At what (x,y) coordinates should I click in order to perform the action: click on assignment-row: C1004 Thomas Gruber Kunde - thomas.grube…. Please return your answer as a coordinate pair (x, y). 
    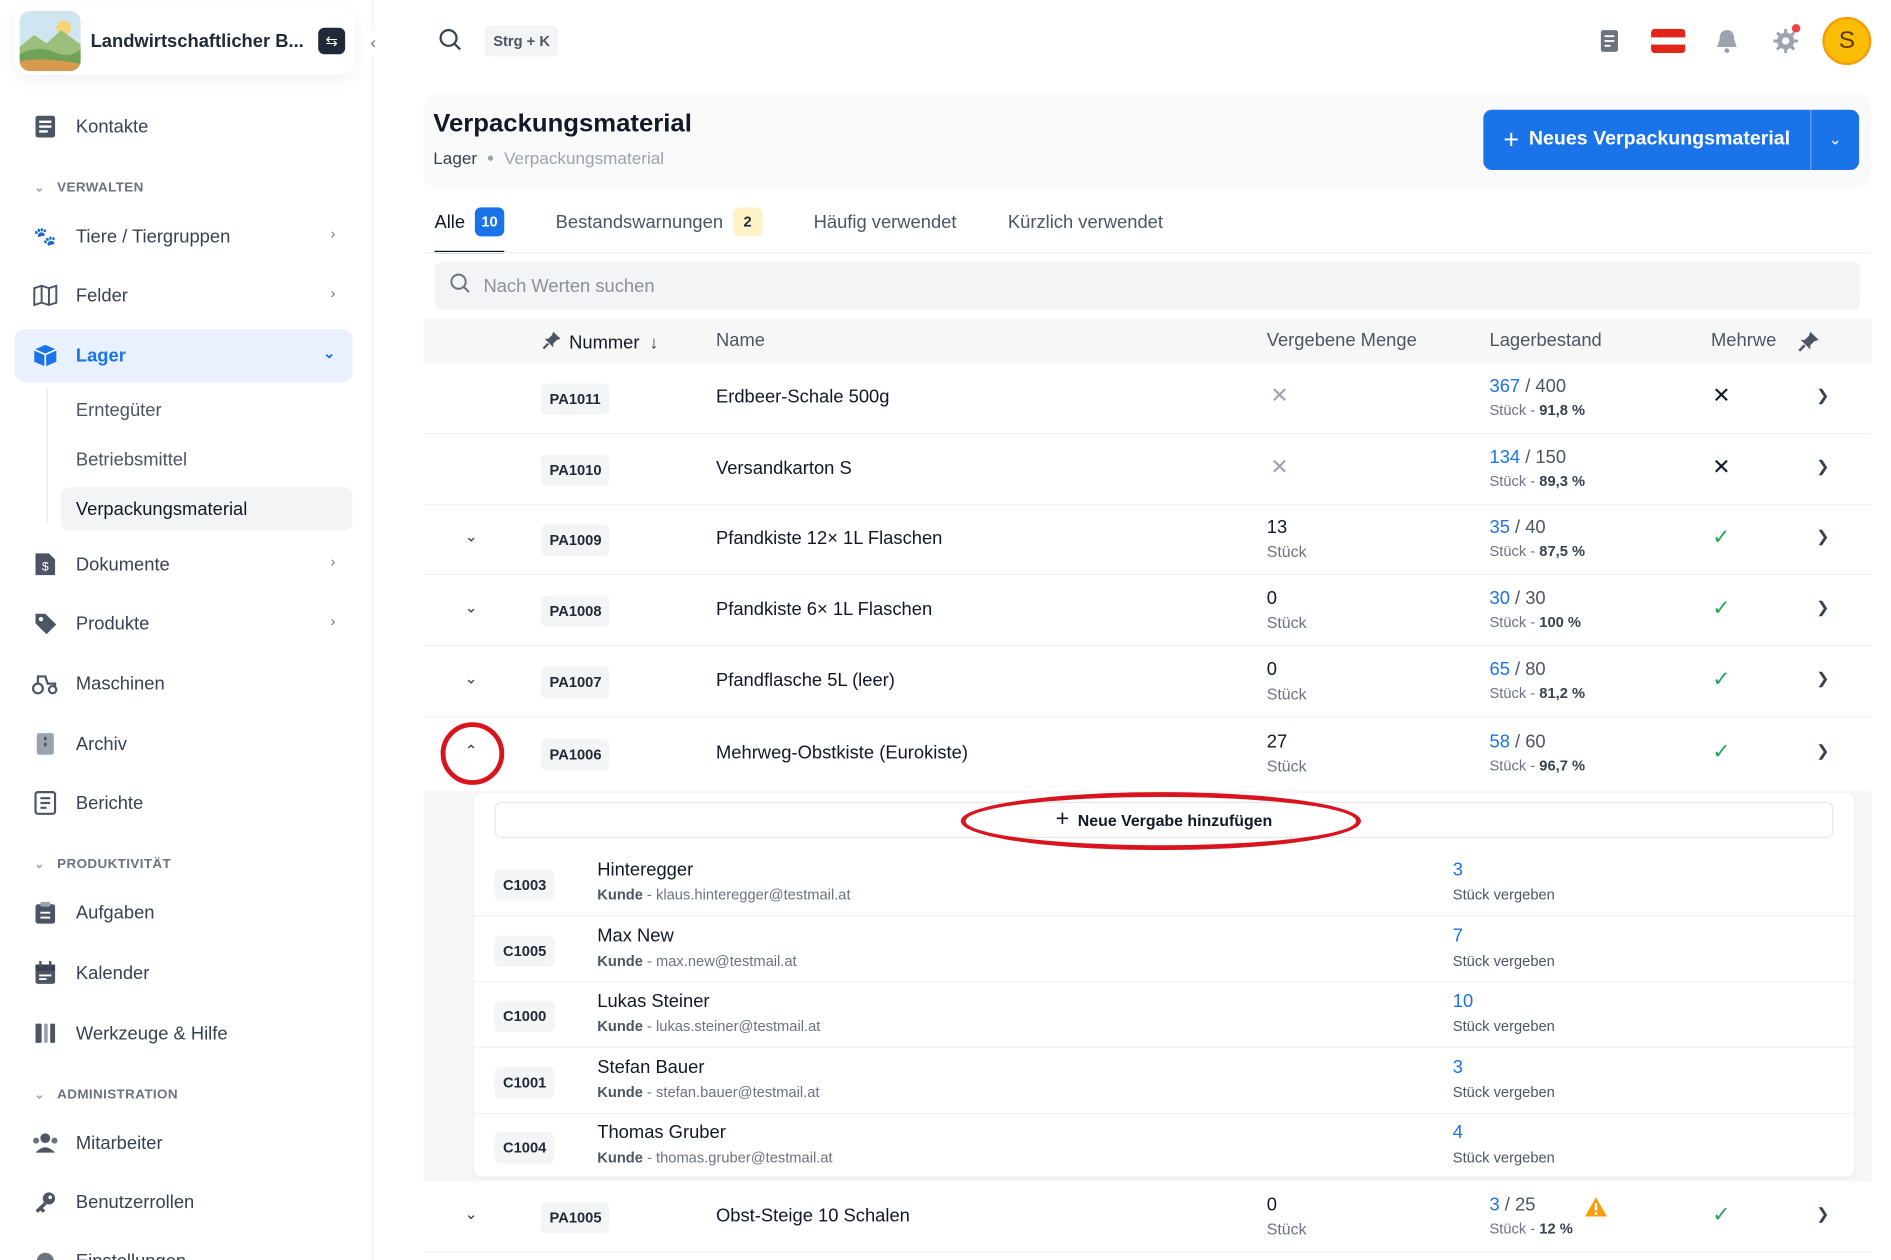
    Looking at the image, I should click on (1164, 1146).